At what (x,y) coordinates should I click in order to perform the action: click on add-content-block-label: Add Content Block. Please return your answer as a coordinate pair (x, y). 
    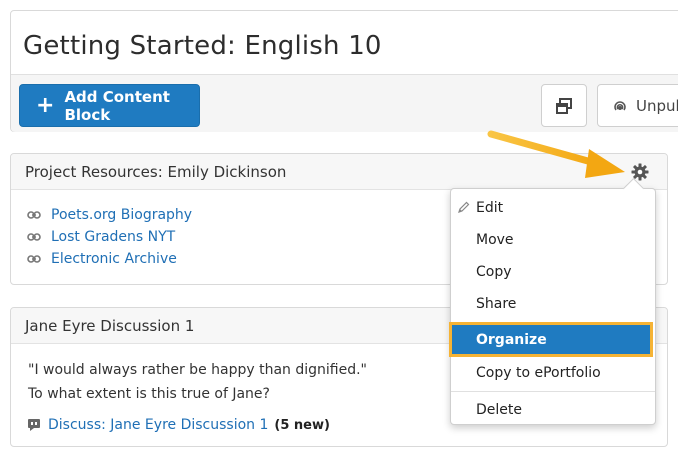
    Looking at the image, I should click on (117, 105).